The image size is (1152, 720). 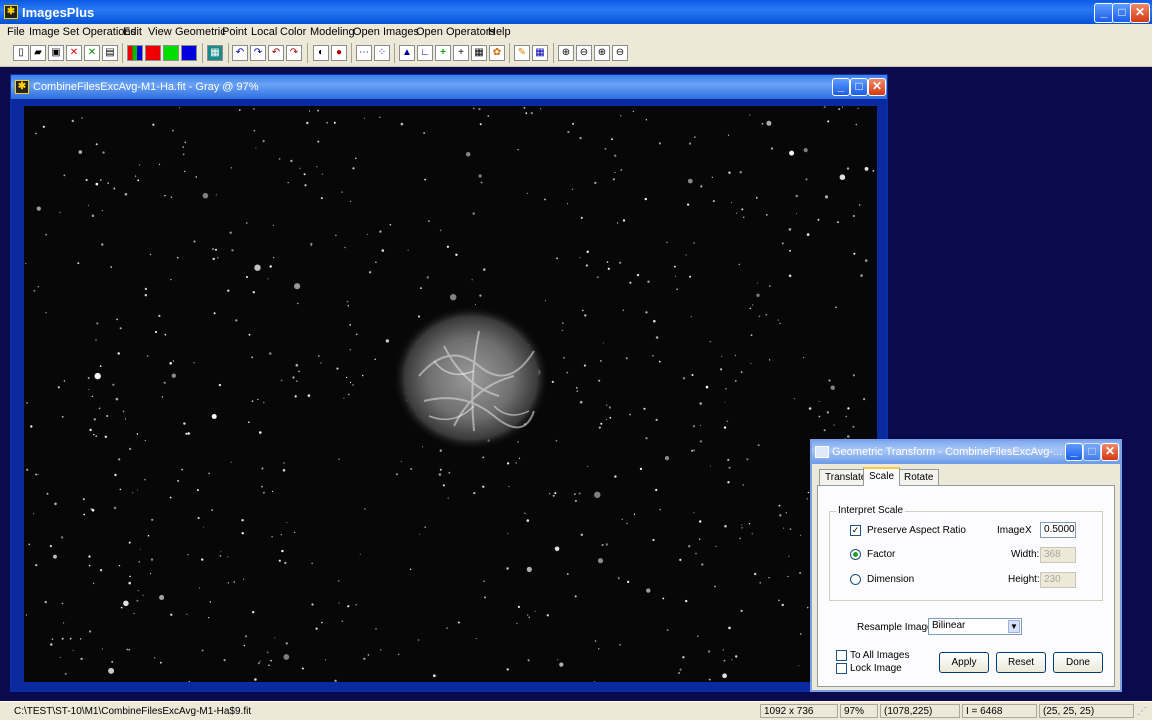 What do you see at coordinates (877, 87) in the screenshot?
I see `image-close-icon: ✕` at bounding box center [877, 87].